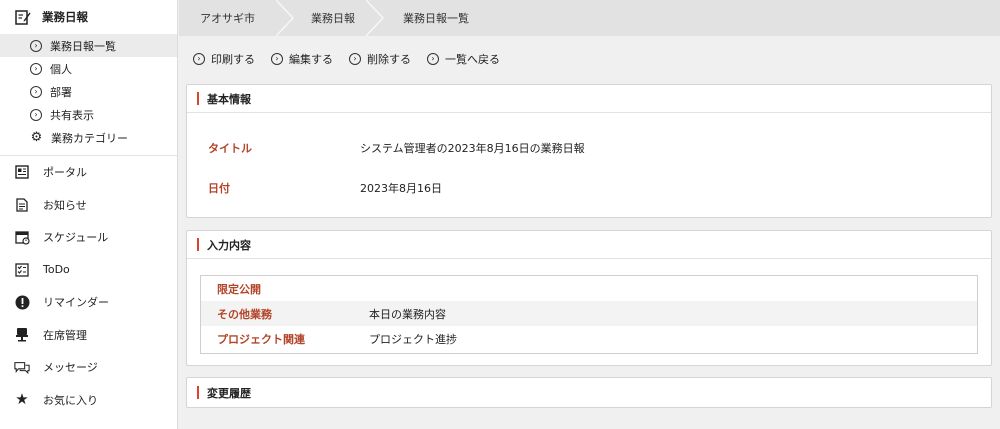  Describe the element at coordinates (436, 18) in the screenshot. I see `breadcrumb-label: 業務日報一覧` at that location.